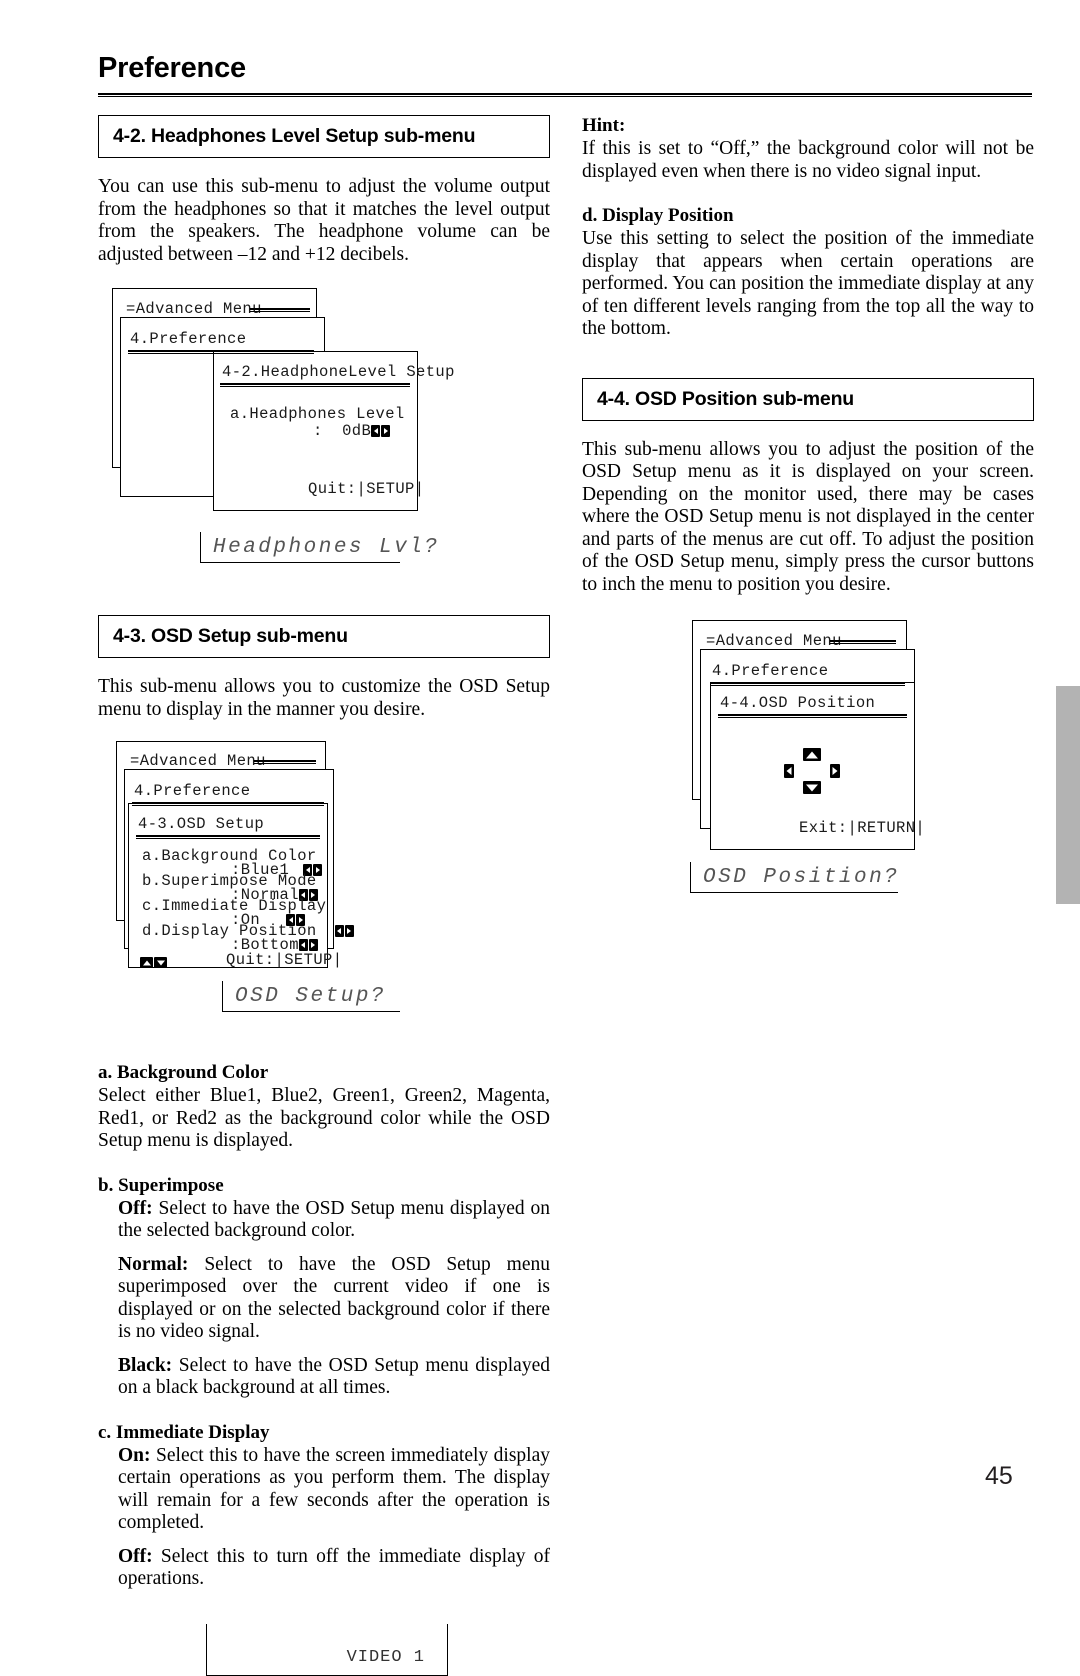  Describe the element at coordinates (808, 399) in the screenshot. I see `section-heading-4-4: 4-4. OSD Position sub-menu` at that location.